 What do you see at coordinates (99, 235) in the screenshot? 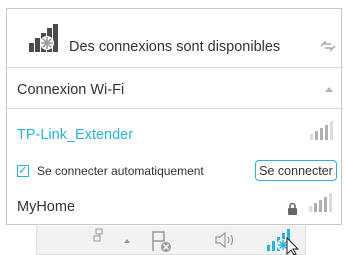
I see `network-icon` at bounding box center [99, 235].